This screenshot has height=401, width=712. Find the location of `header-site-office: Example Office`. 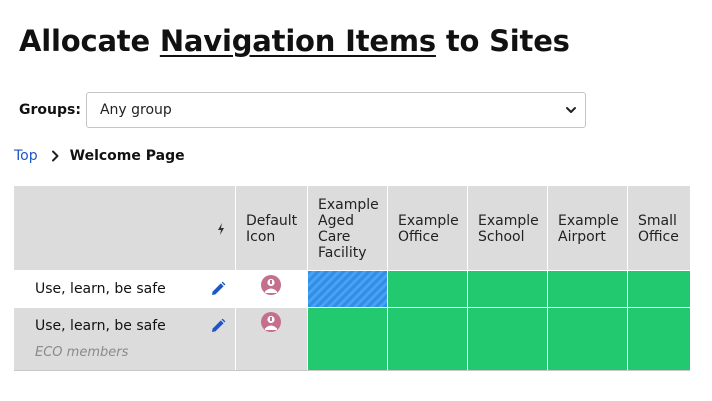

header-site-office: Example Office is located at coordinates (427, 228).